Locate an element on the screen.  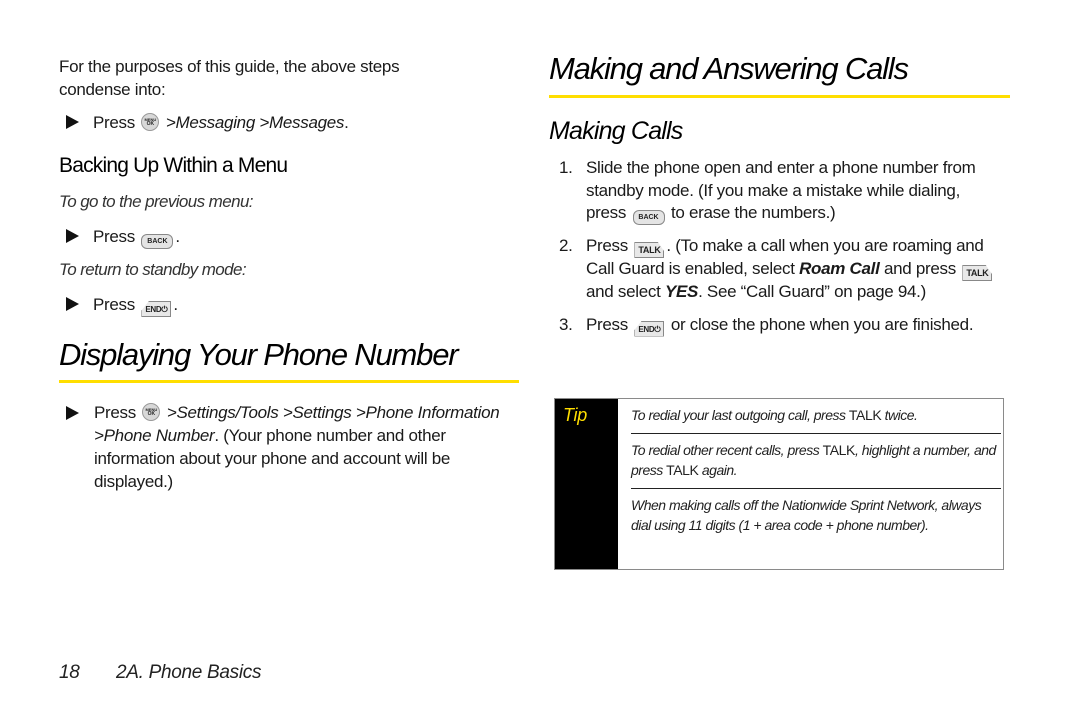
tip-text: twice. is located at coordinates (899, 415).